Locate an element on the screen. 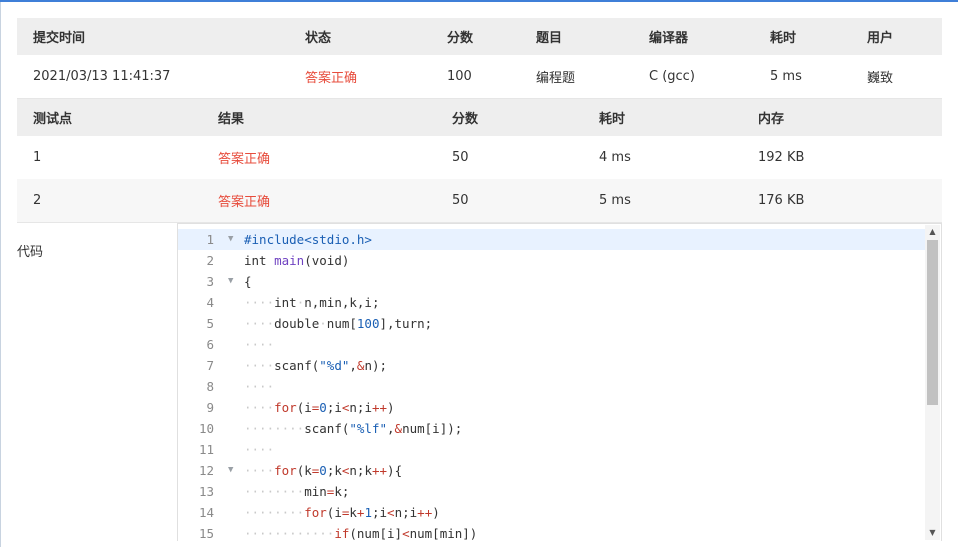 The width and height of the screenshot is (958, 547). line-number: 3 is located at coordinates (210, 281).